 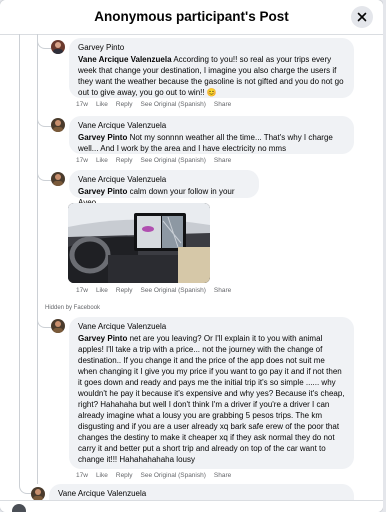 I want to click on car-interior-photo, so click(x=139, y=243).